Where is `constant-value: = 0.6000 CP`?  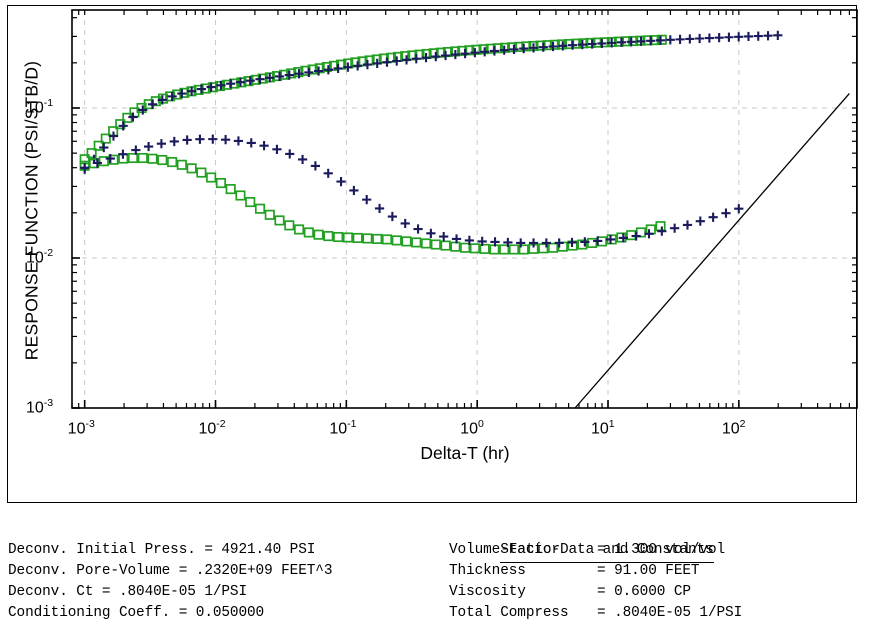 constant-value: = 0.6000 CP is located at coordinates (644, 592).